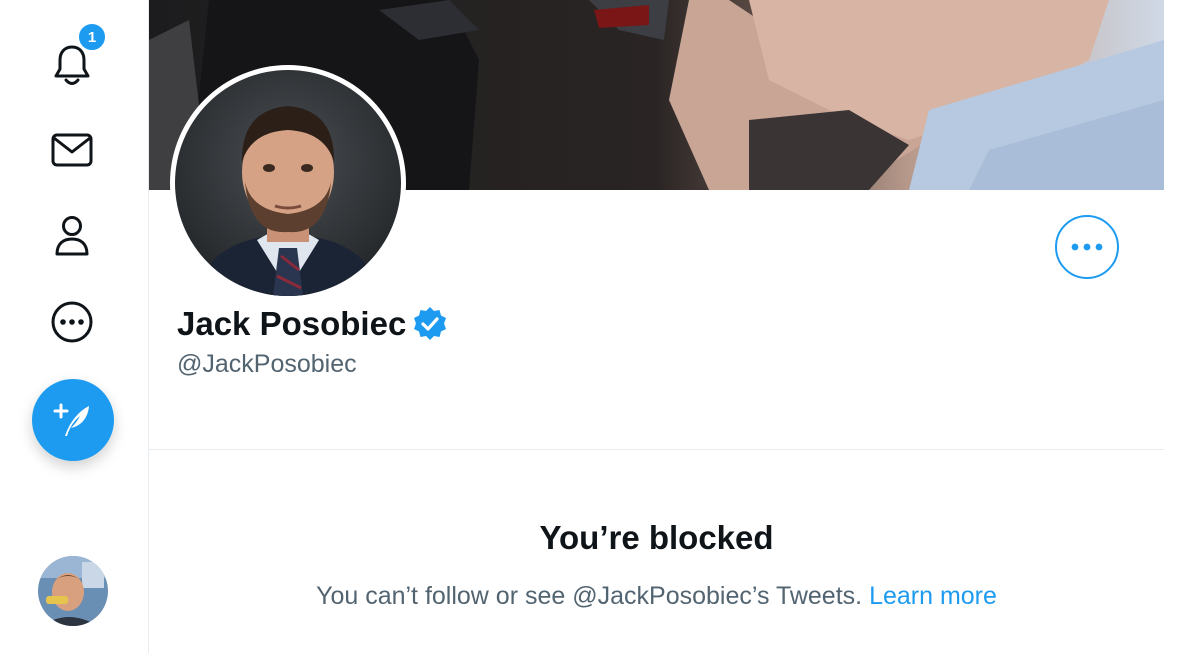 This screenshot has height=653, width=1200. I want to click on messages-button, so click(72, 150).